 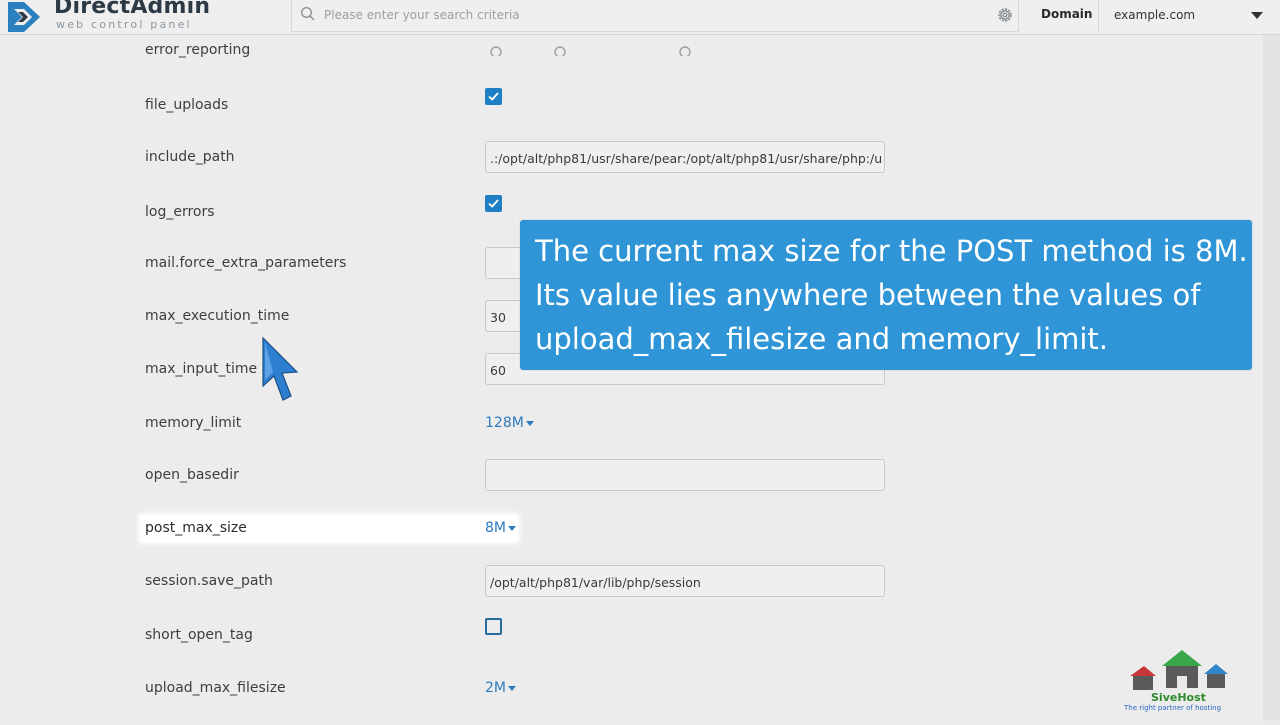 What do you see at coordinates (649, 15) in the screenshot?
I see `search-input` at bounding box center [649, 15].